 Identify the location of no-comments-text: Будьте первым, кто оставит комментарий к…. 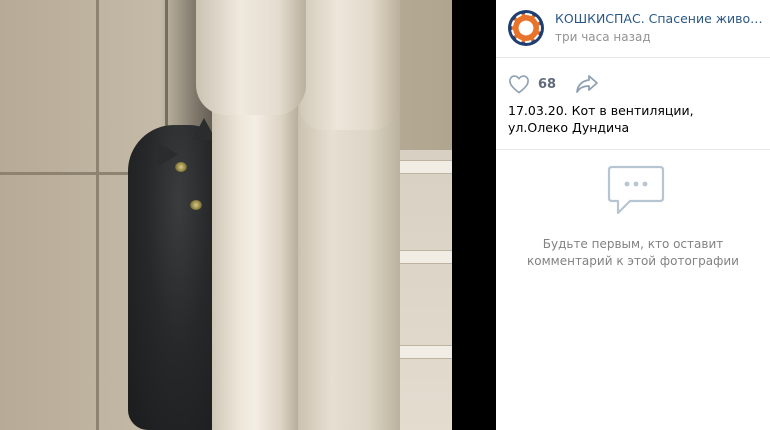
(633, 252).